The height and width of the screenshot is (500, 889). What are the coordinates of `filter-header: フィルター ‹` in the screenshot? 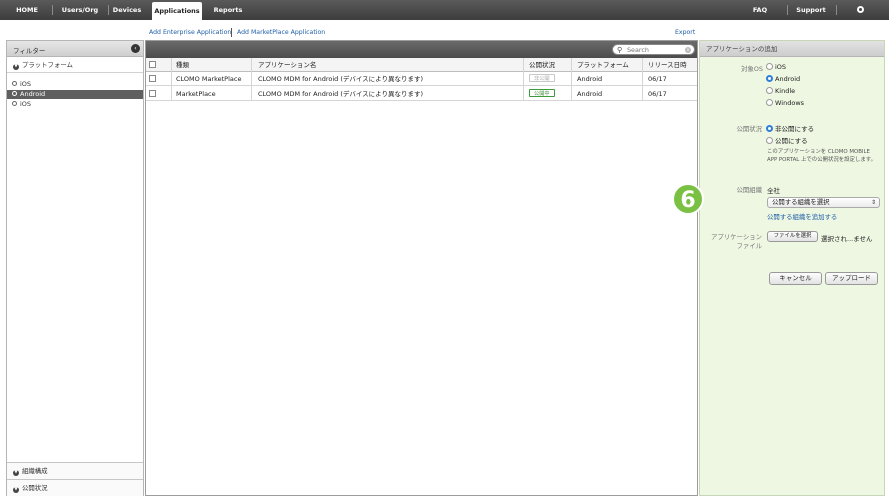 It's located at (75, 49).